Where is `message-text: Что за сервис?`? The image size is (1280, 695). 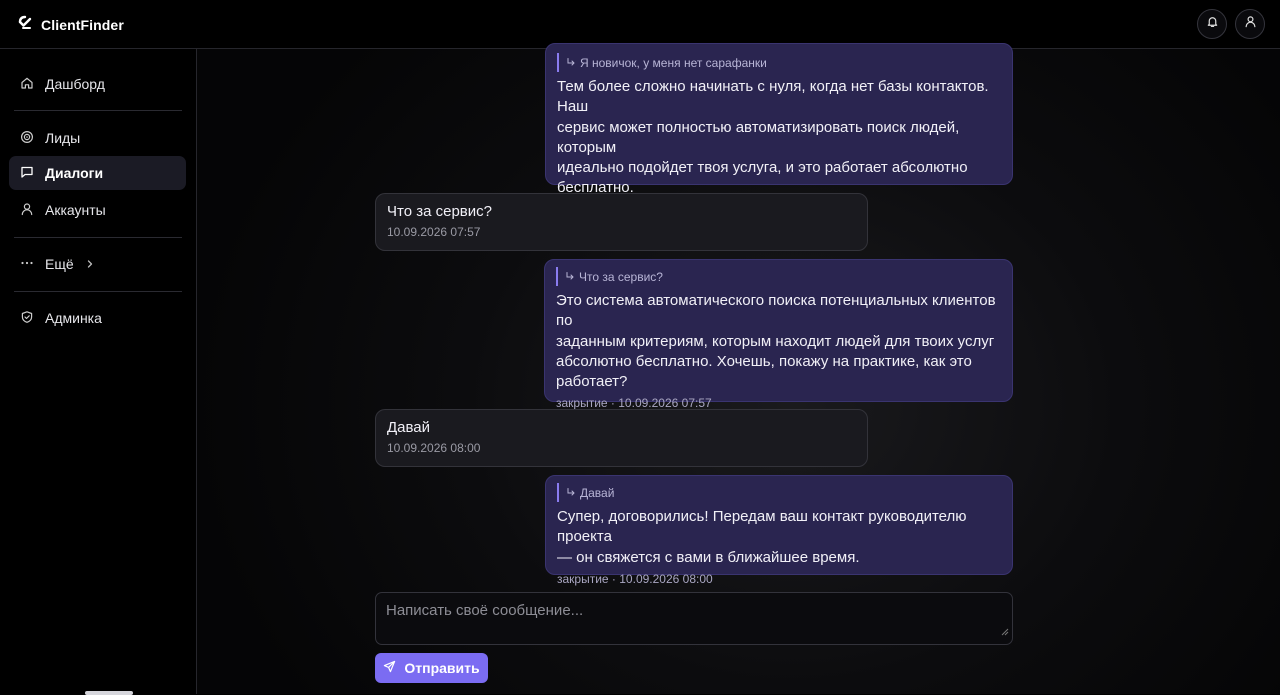
message-text: Что за сервис? is located at coordinates (439, 211).